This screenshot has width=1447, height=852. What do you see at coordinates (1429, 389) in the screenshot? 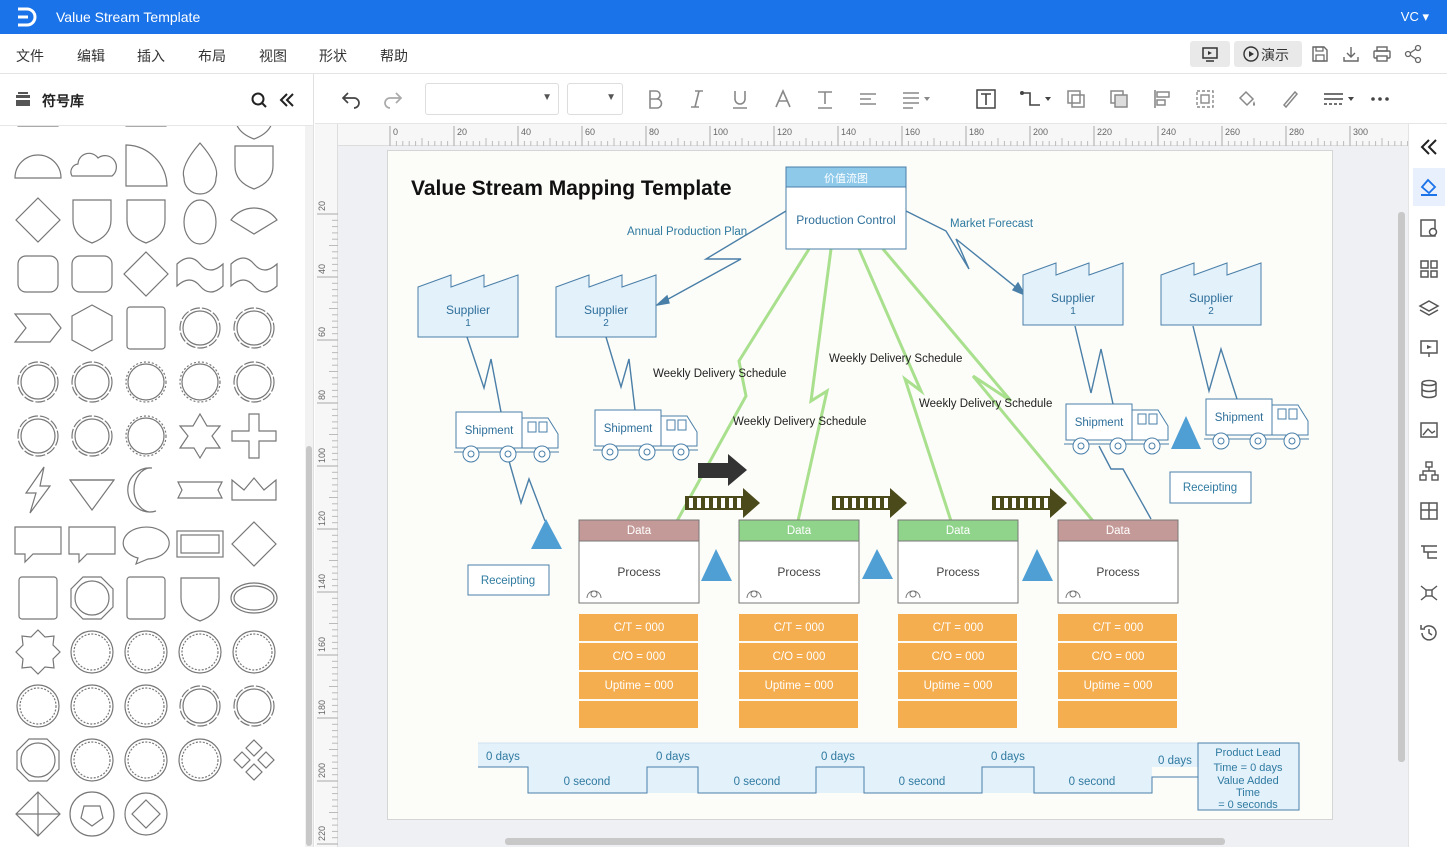
I see `database-icon` at bounding box center [1429, 389].